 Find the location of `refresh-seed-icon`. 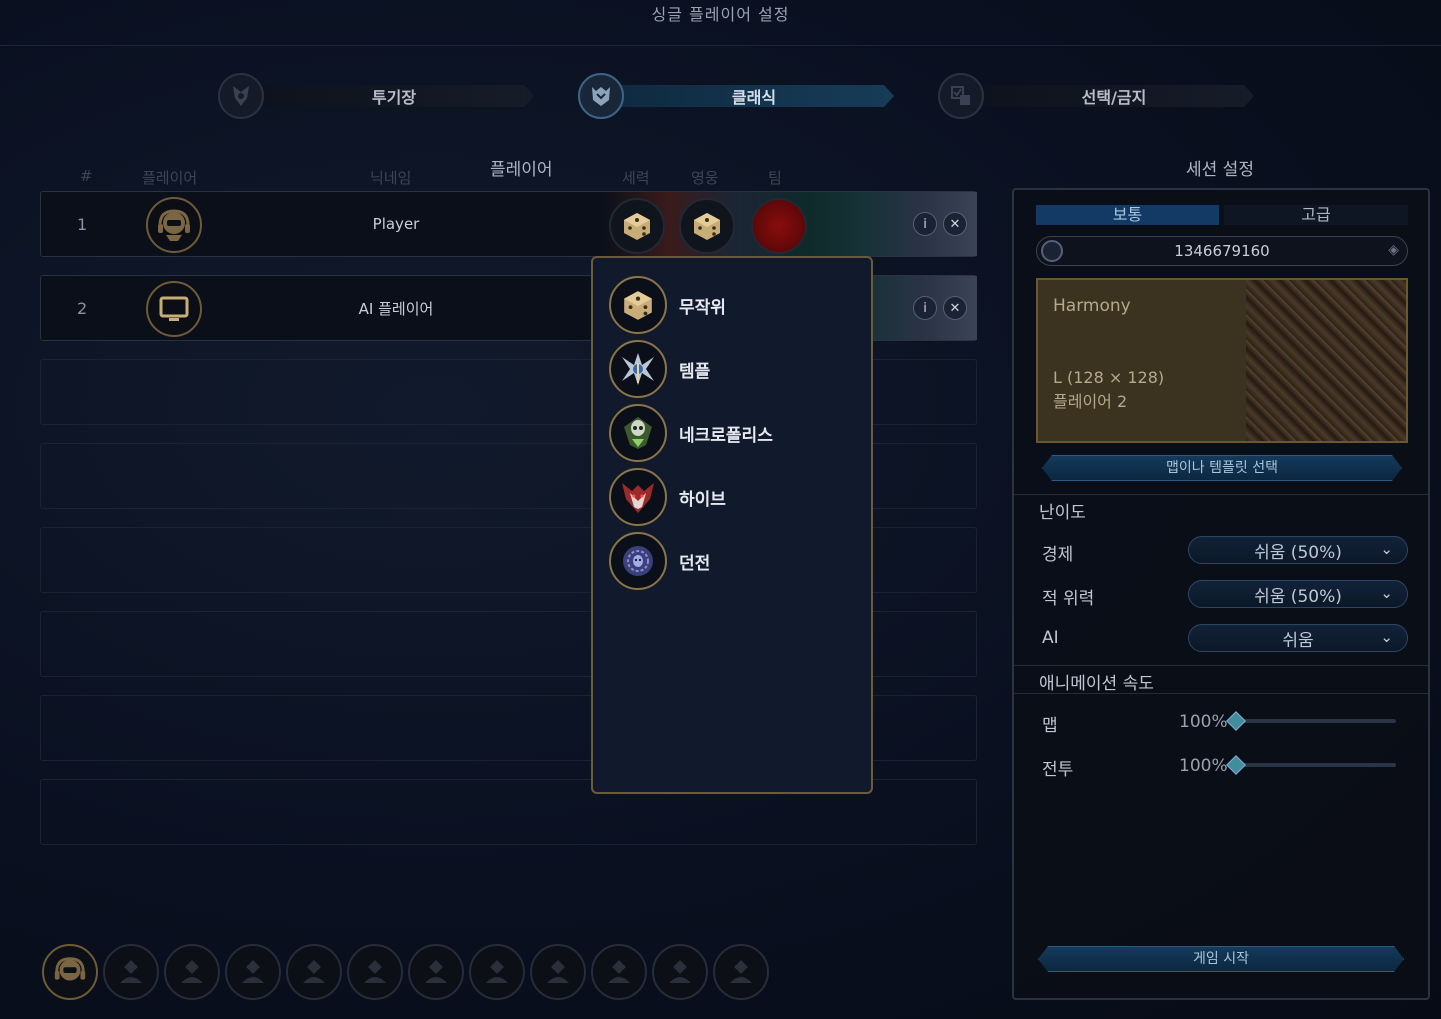

refresh-seed-icon is located at coordinates (1052, 251).